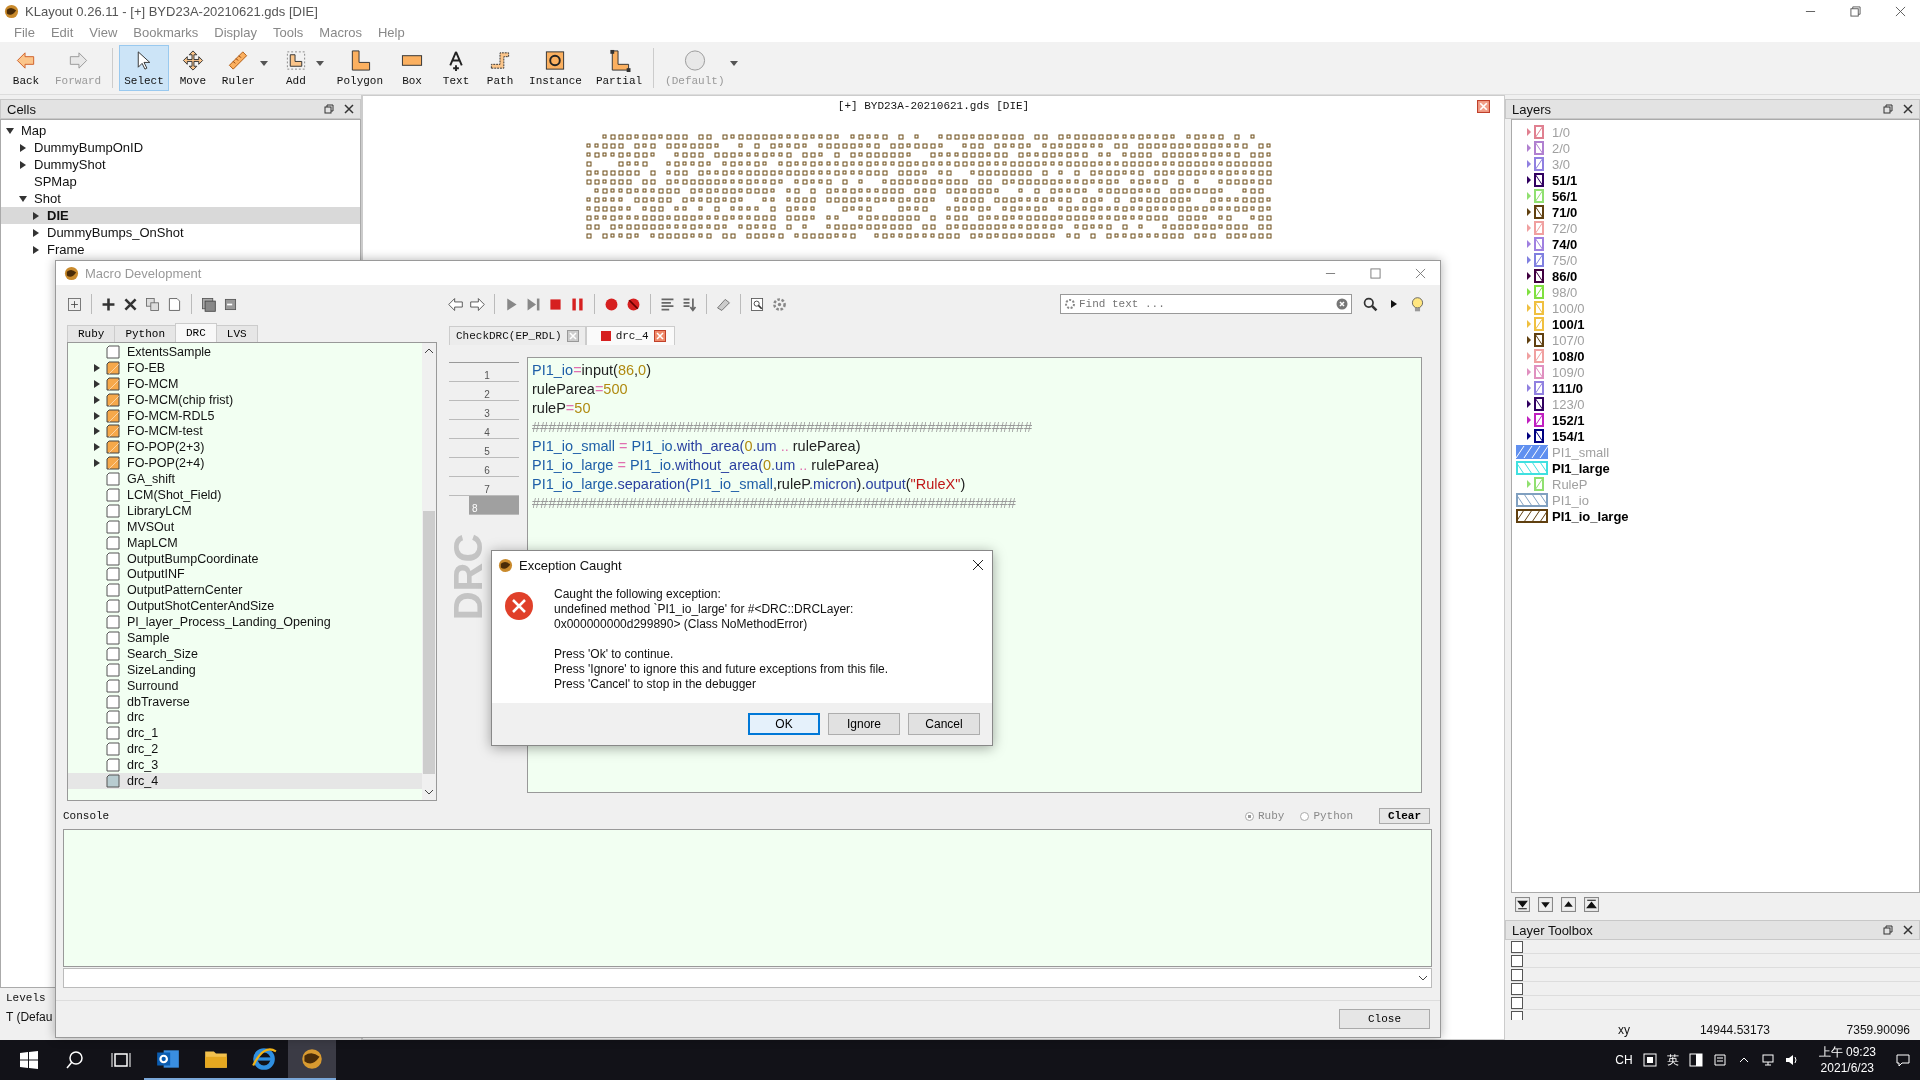 The image size is (1920, 1080). I want to click on level-item: T (Defau, so click(29, 1017).